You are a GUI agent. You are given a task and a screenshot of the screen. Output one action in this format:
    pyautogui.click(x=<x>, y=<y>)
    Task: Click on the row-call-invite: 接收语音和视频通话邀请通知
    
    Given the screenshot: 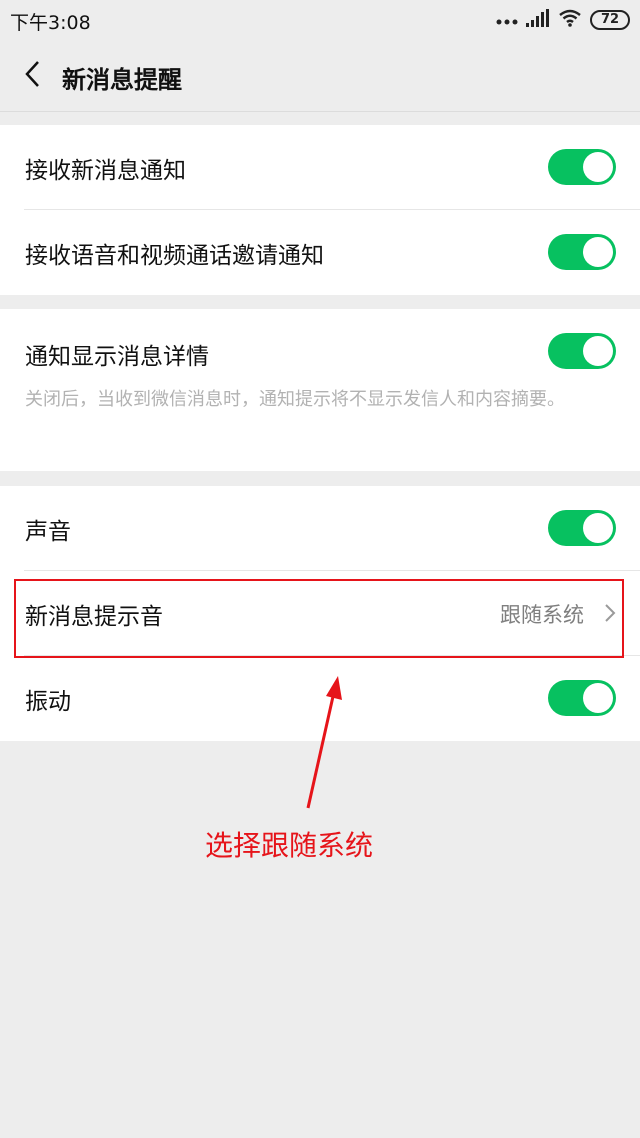 What is the action you would take?
    pyautogui.click(x=320, y=252)
    